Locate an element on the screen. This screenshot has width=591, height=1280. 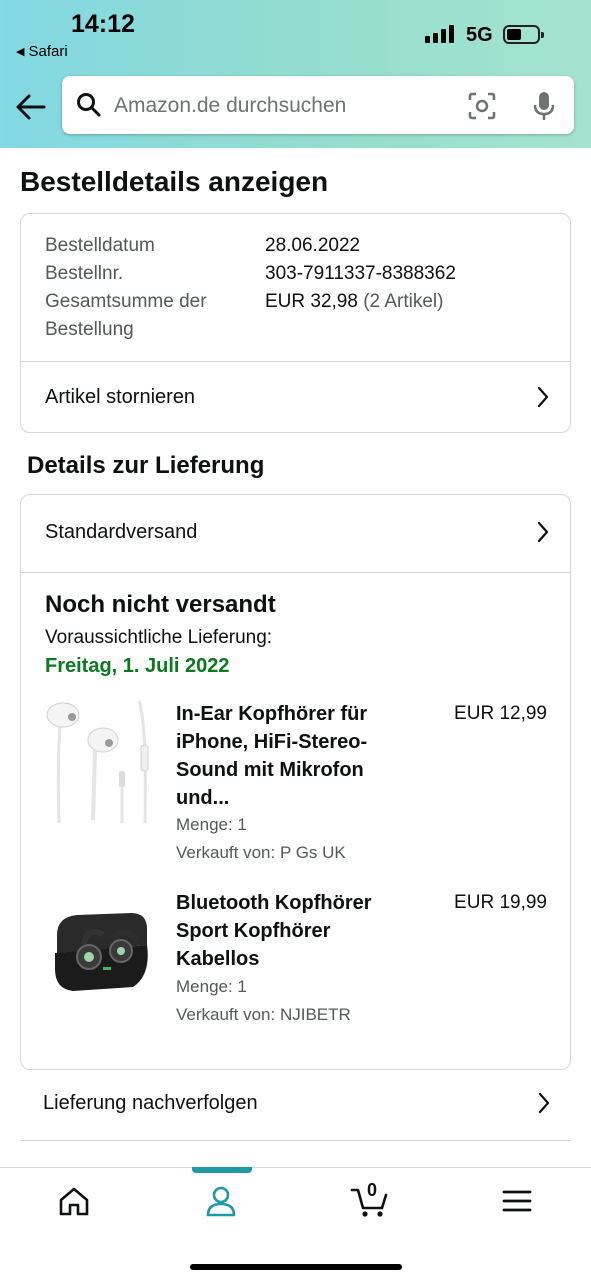
item-seller: Verkauft von: NJIBETR is located at coordinates (263, 1014).